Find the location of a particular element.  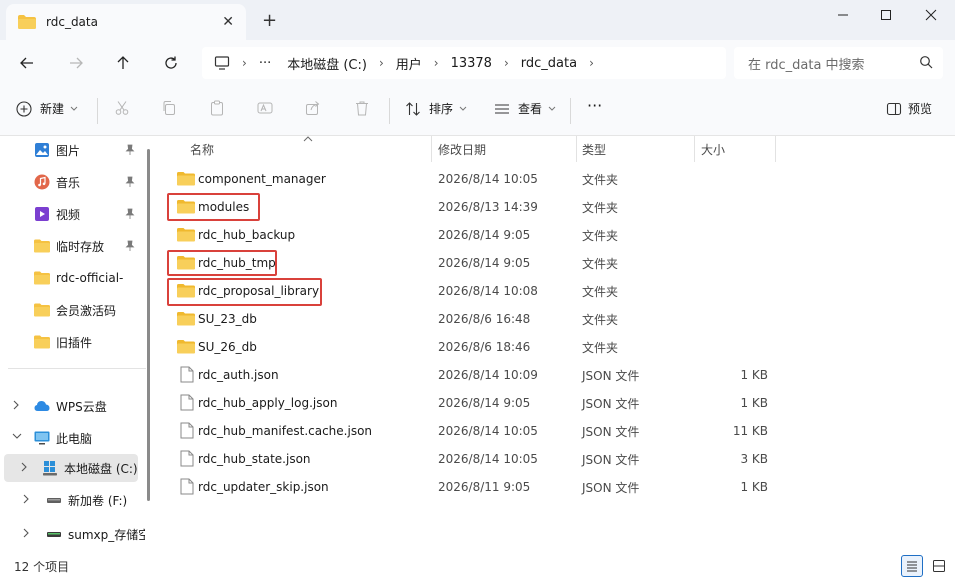

title-bar: rdc_data ✕ + is located at coordinates (477, 20).